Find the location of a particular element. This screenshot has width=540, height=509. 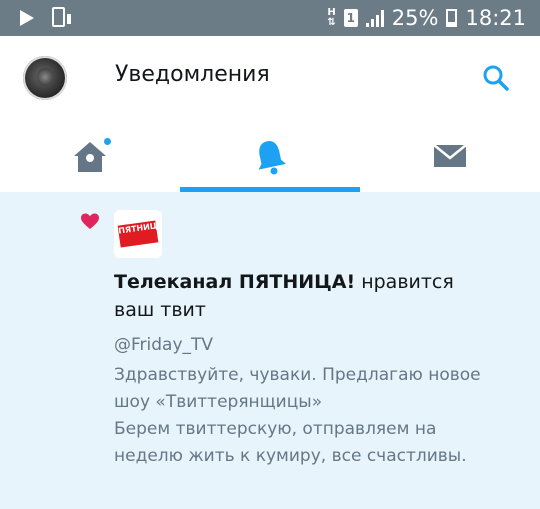

tab-home is located at coordinates (90, 156).